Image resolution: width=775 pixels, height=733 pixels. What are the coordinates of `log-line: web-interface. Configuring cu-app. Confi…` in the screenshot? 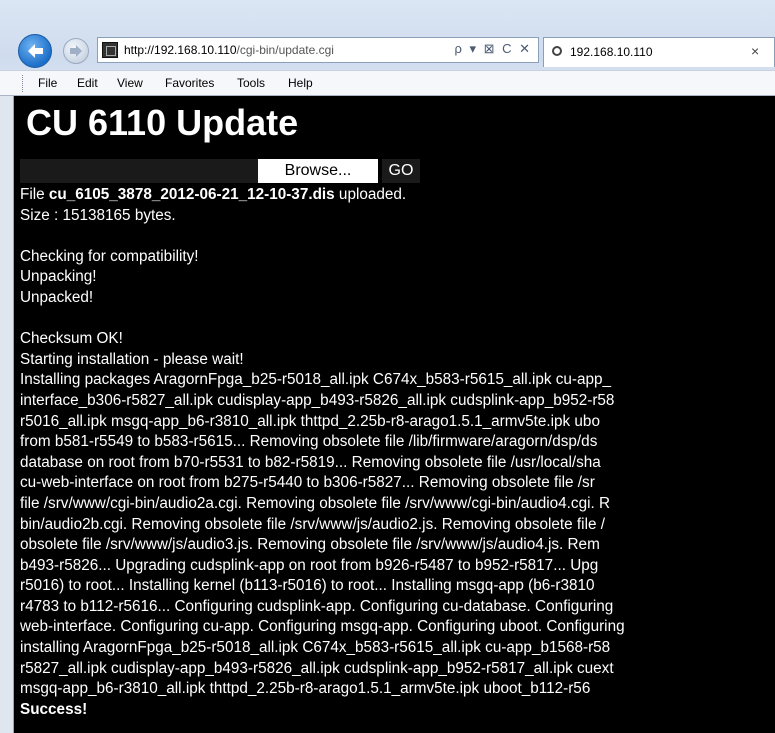 It's located at (322, 627).